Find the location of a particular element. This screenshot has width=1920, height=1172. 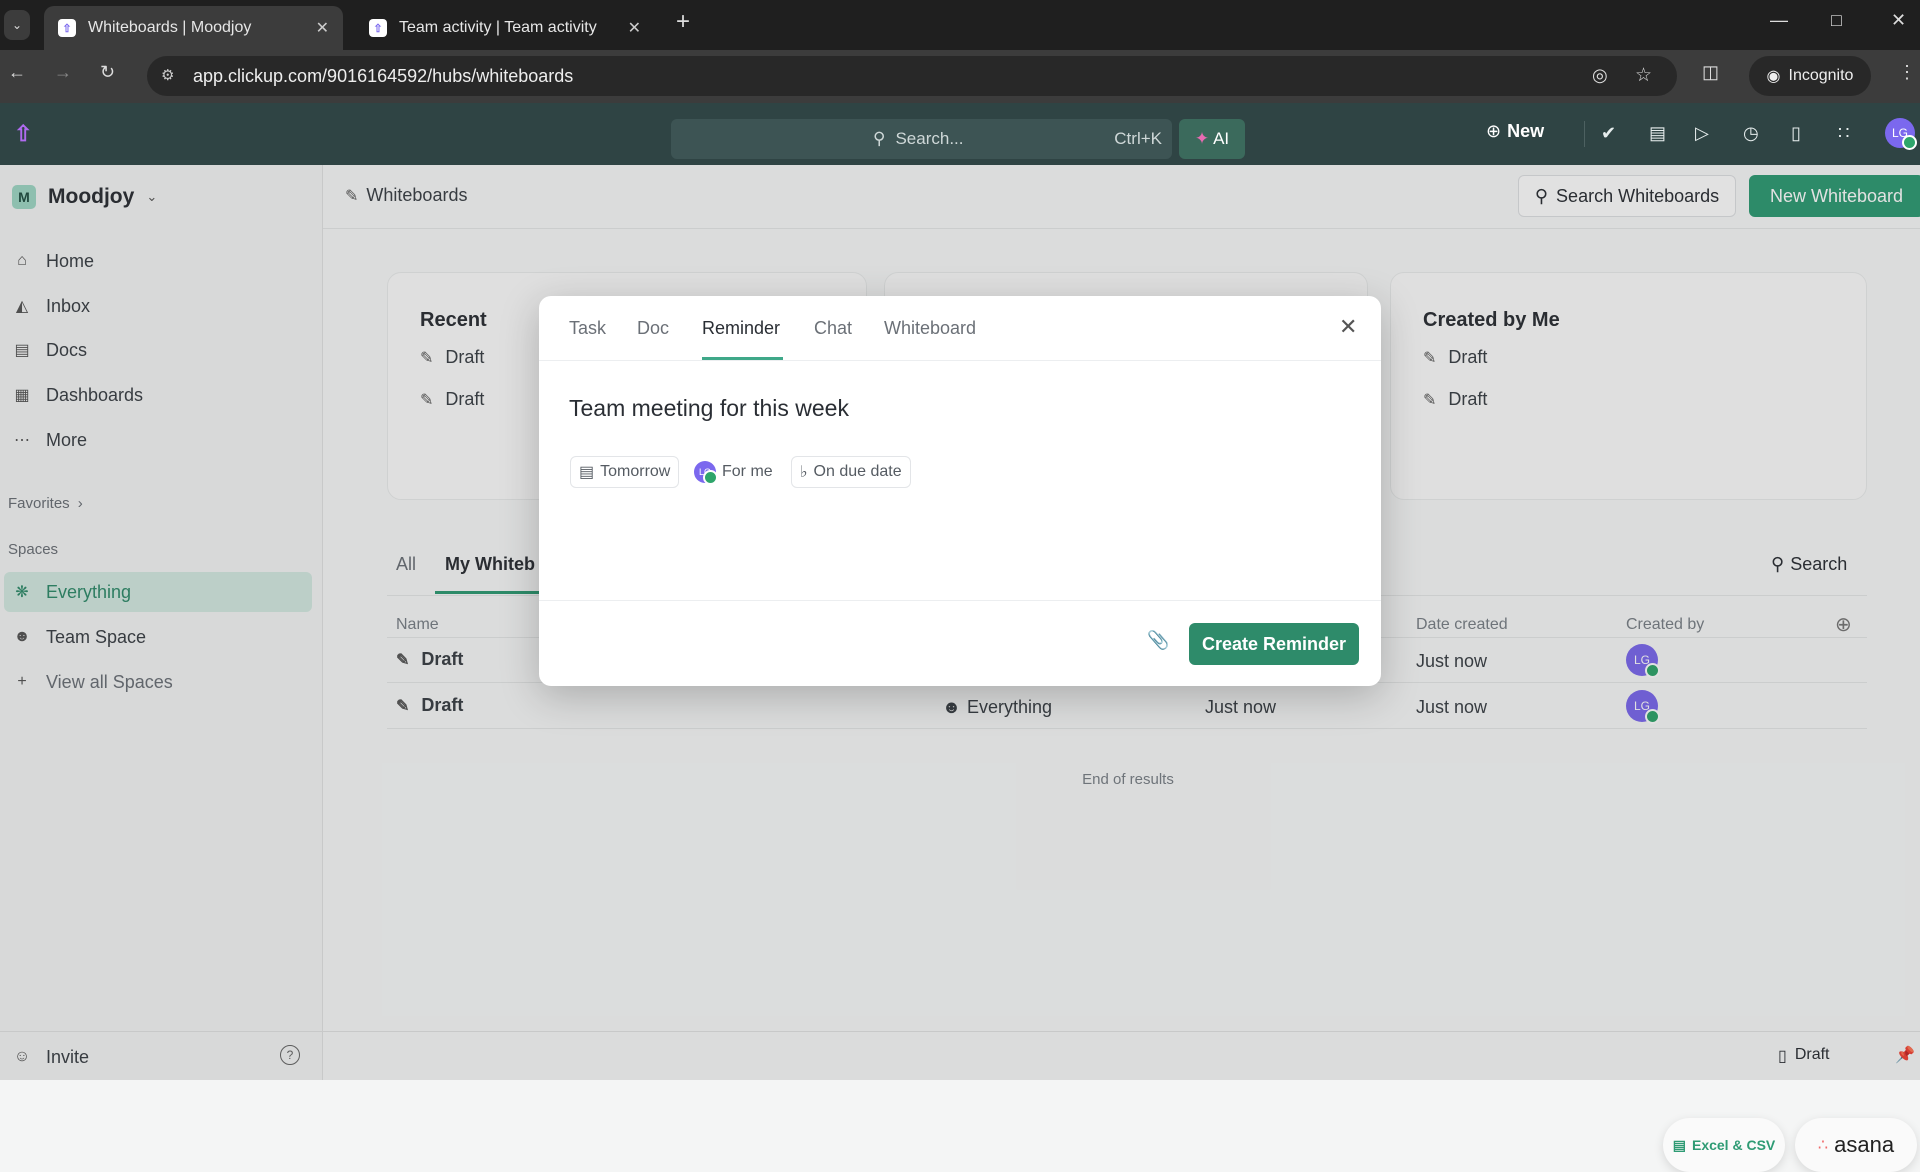

minimize-button: — is located at coordinates (1779, 20).